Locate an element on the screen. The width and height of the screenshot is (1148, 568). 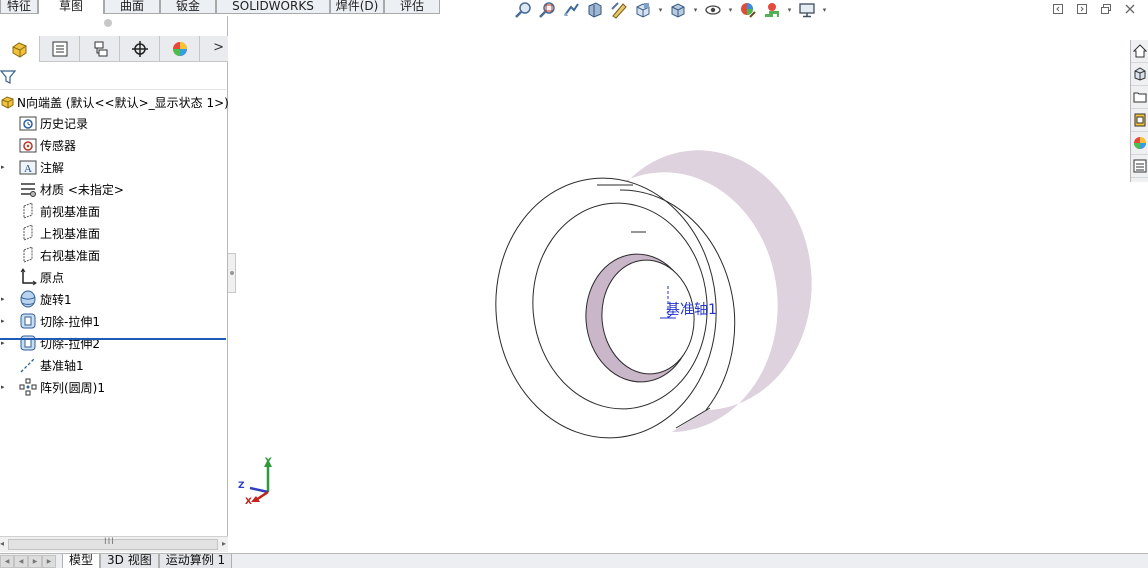
tab-evaluate: 评估 is located at coordinates (412, 7).